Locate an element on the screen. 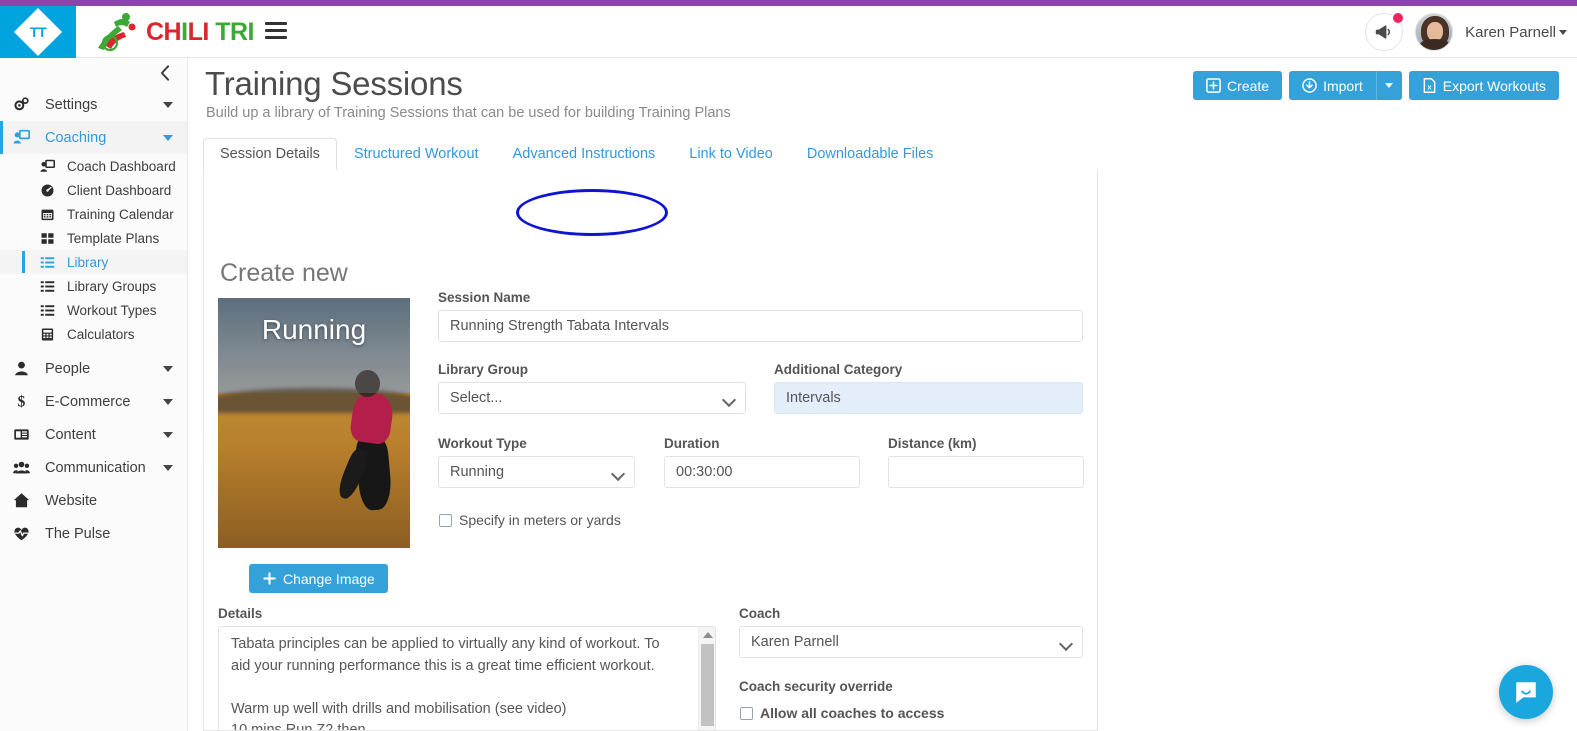 This screenshot has width=1577, height=731. download-circle-icon is located at coordinates (1309, 85).